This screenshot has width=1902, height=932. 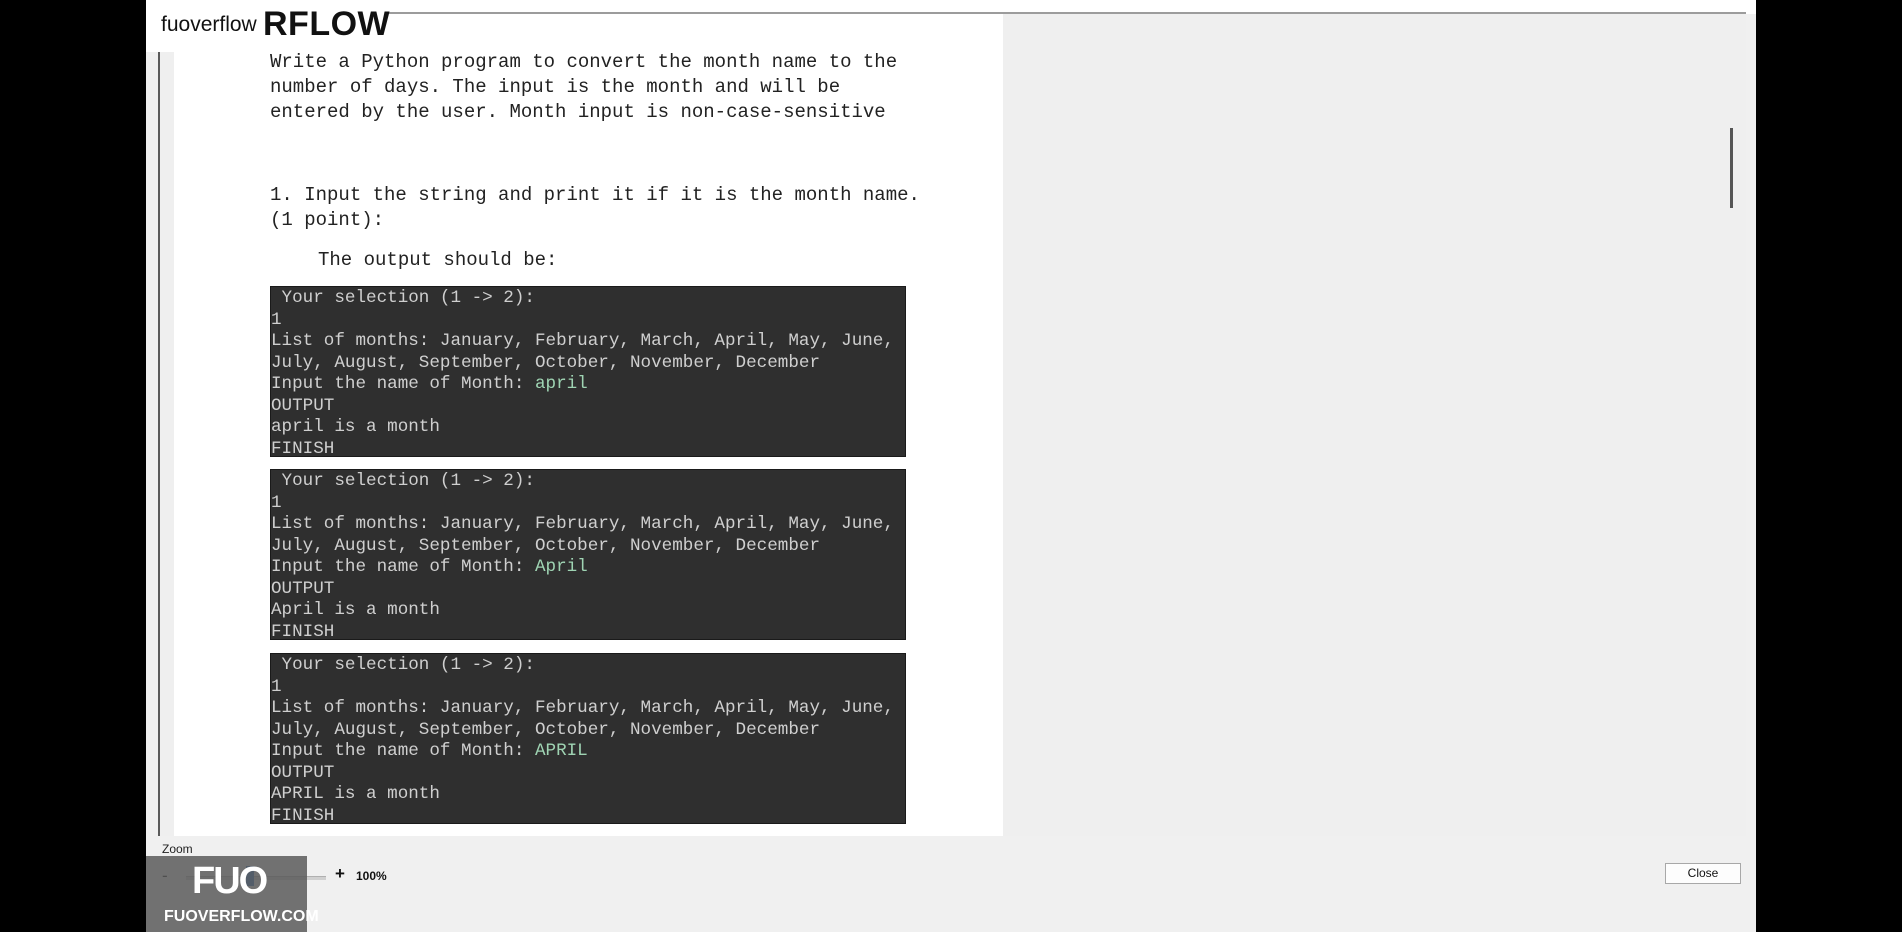 I want to click on user-input: April, so click(x=561, y=567).